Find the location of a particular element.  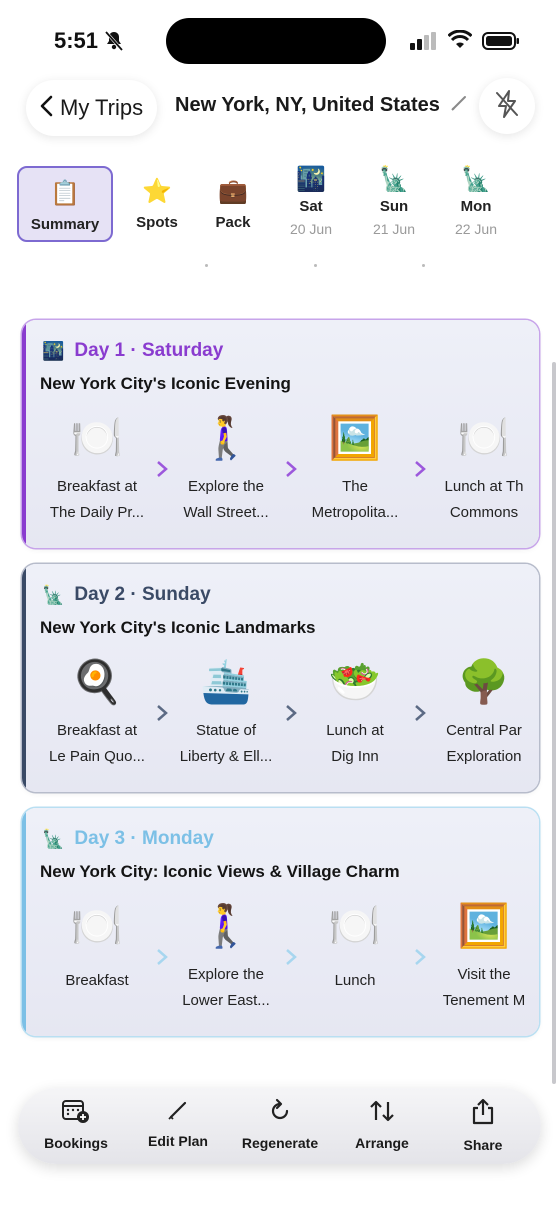

regenerate-button: Regenerate is located at coordinates (280, 1124).